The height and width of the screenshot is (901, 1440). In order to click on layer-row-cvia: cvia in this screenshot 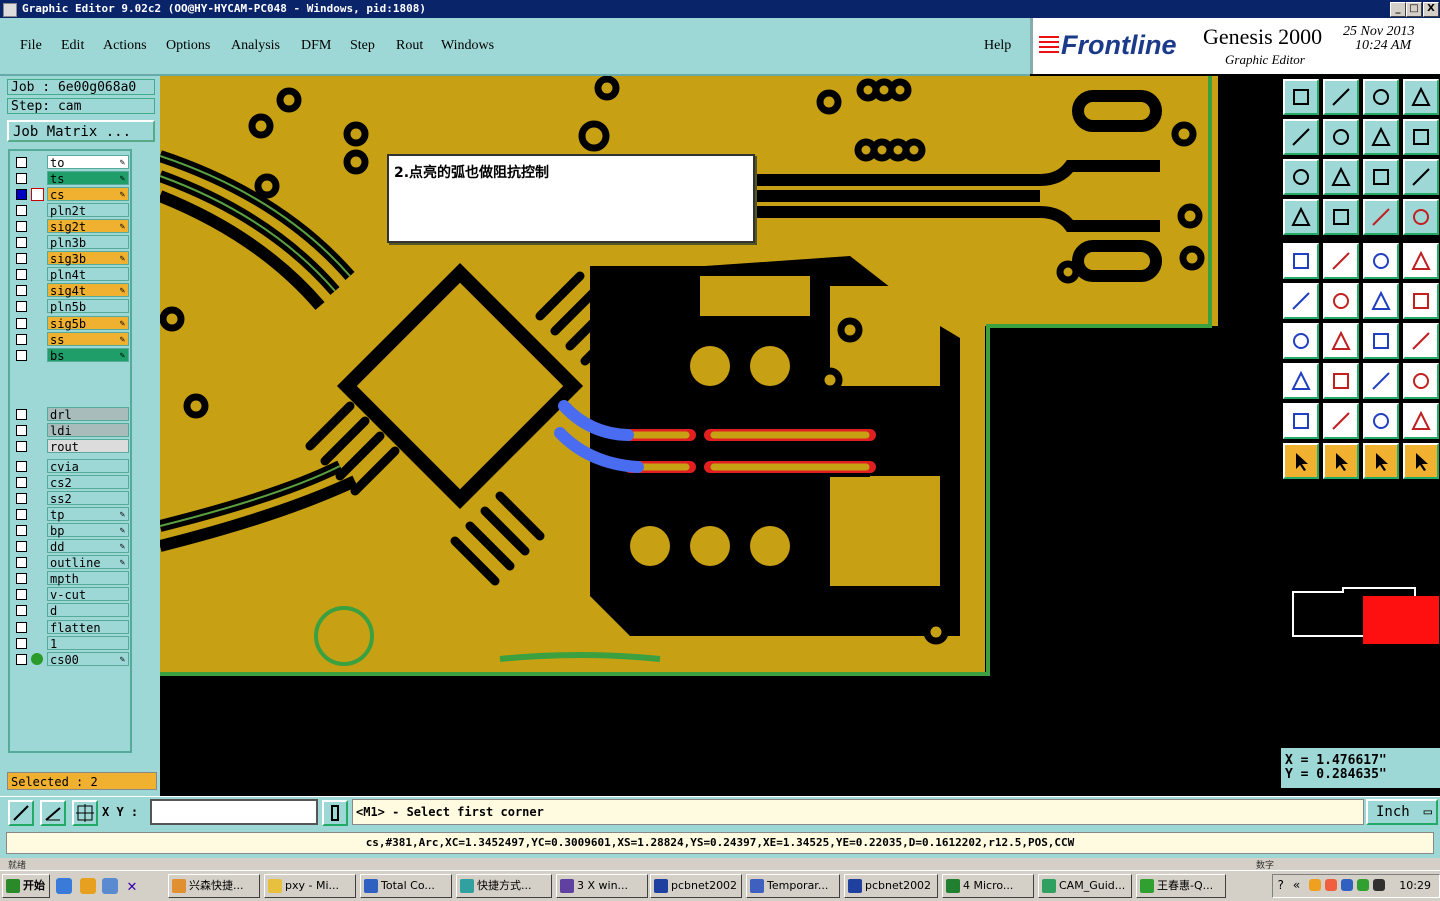, I will do `click(73, 466)`.